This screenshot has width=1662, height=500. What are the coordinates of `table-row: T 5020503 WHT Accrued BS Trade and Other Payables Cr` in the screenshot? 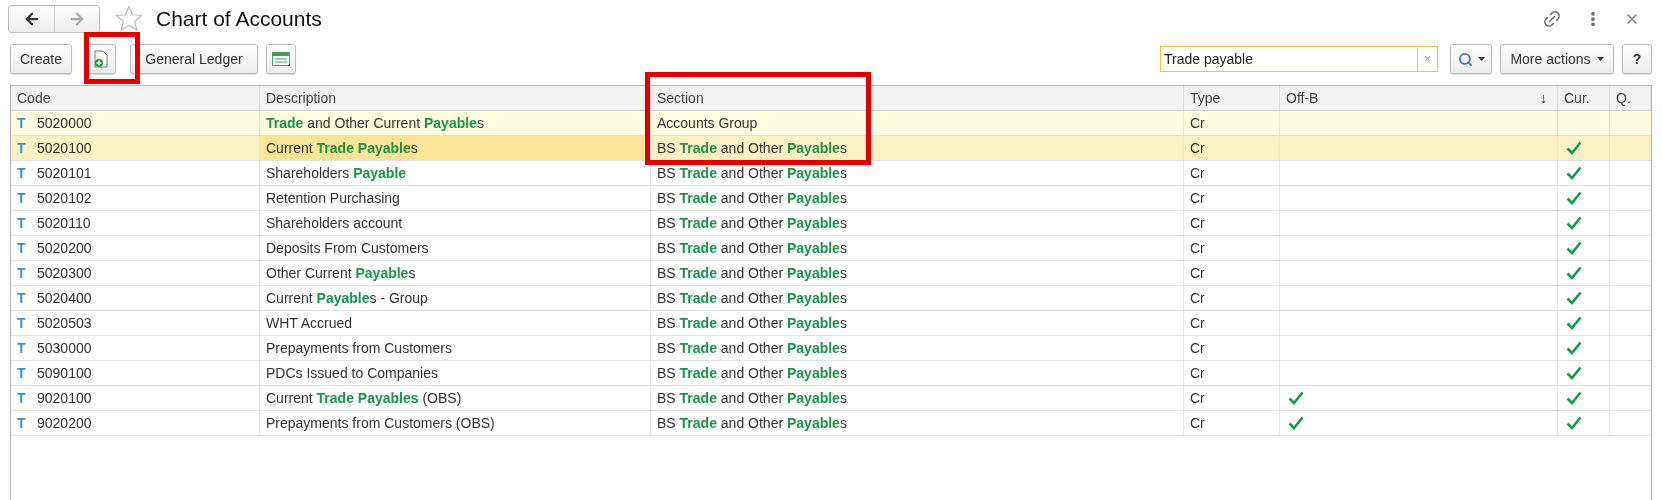 It's located at (831, 323).